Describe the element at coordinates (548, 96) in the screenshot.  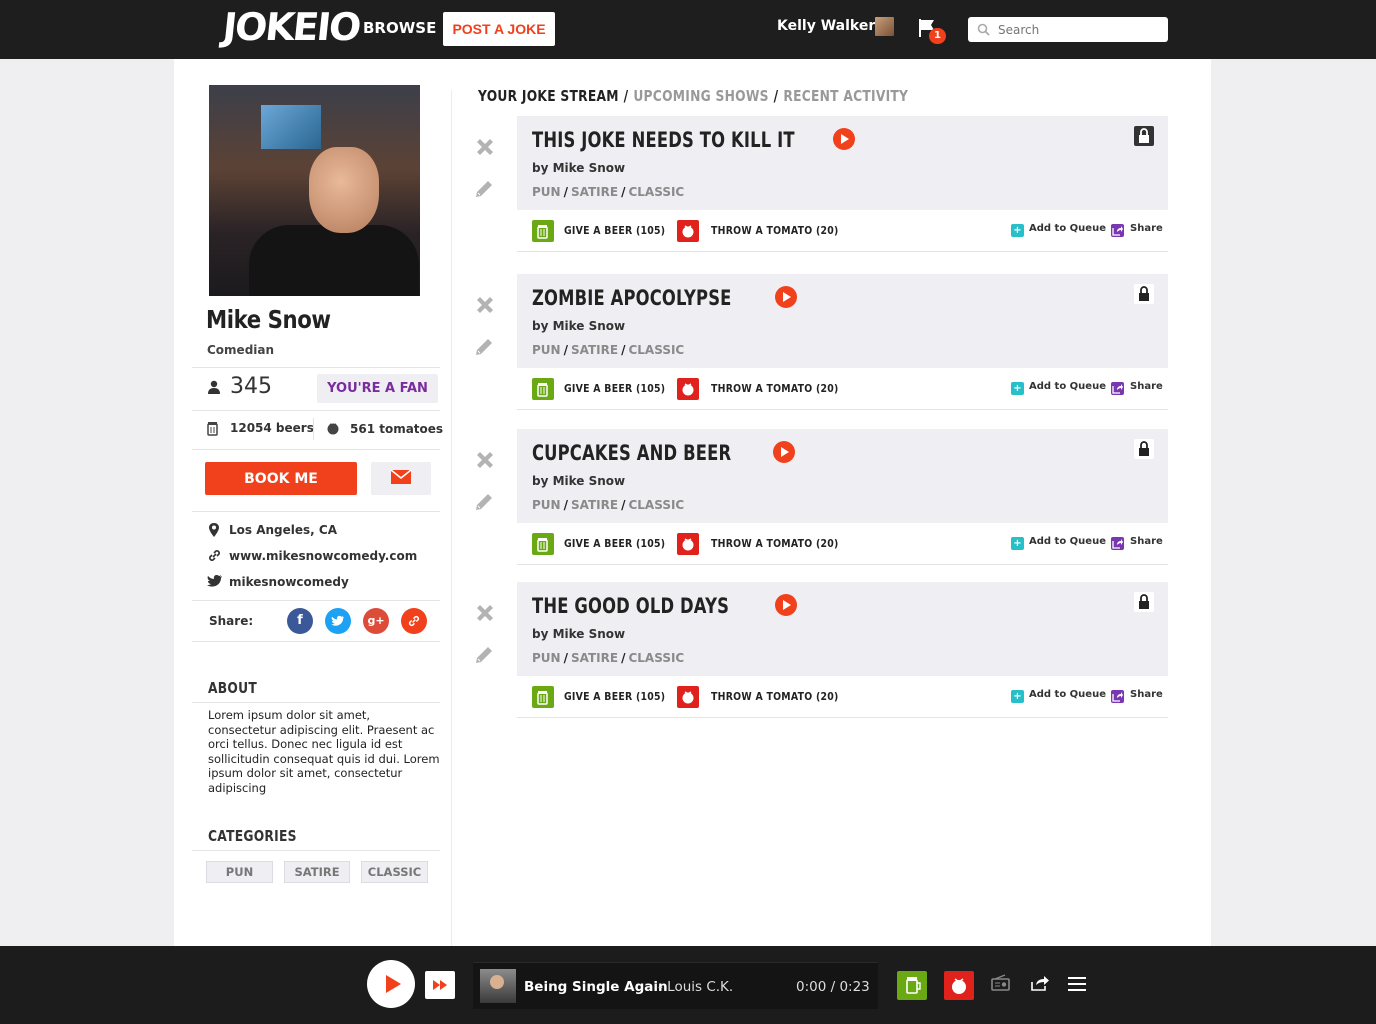
I see `tab-joke-stream: YOUR JOKE STREAM` at that location.